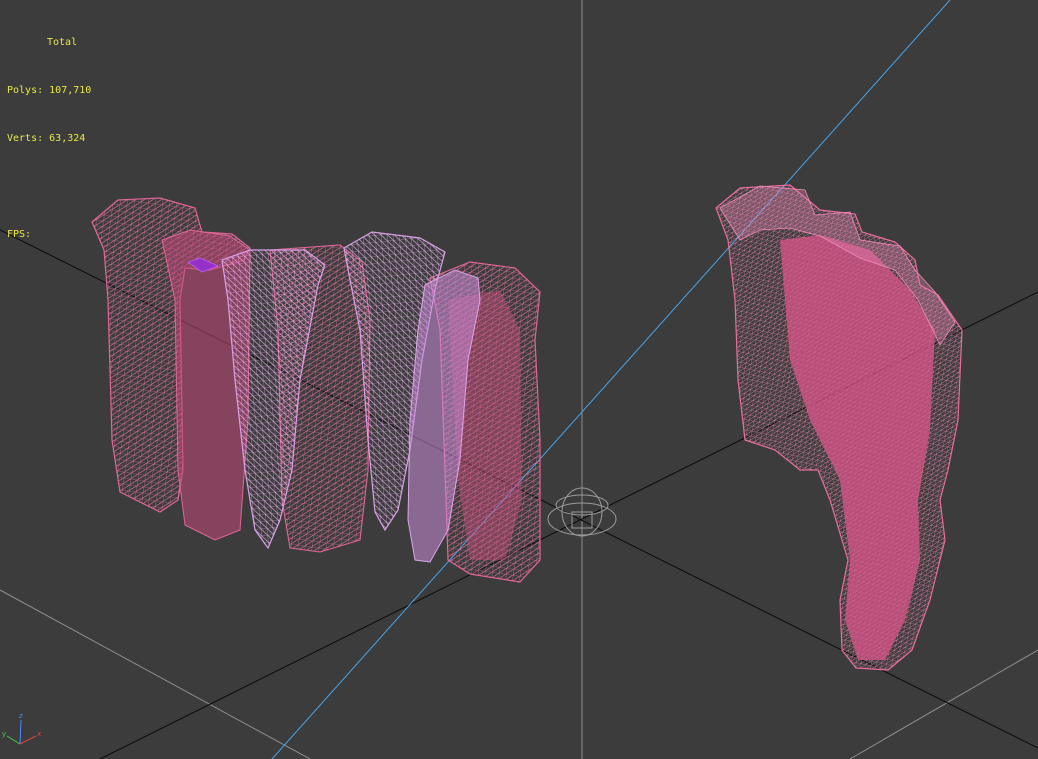 This screenshot has height=759, width=1038. I want to click on verts-value: 63,324, so click(67, 138).